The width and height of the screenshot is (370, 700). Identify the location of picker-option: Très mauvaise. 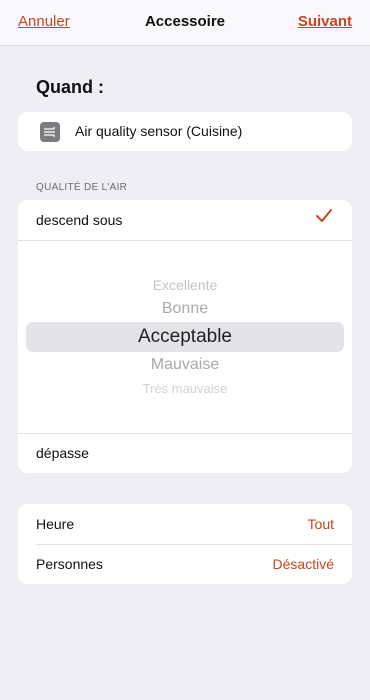
(185, 388).